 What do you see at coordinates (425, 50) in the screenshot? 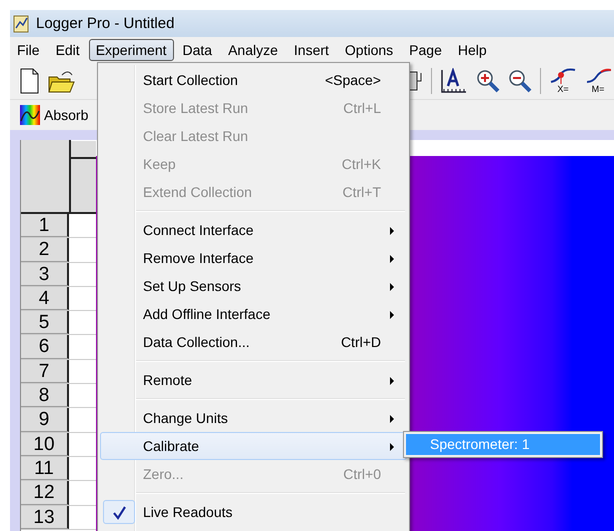
I see `menu-bar-item: Page` at bounding box center [425, 50].